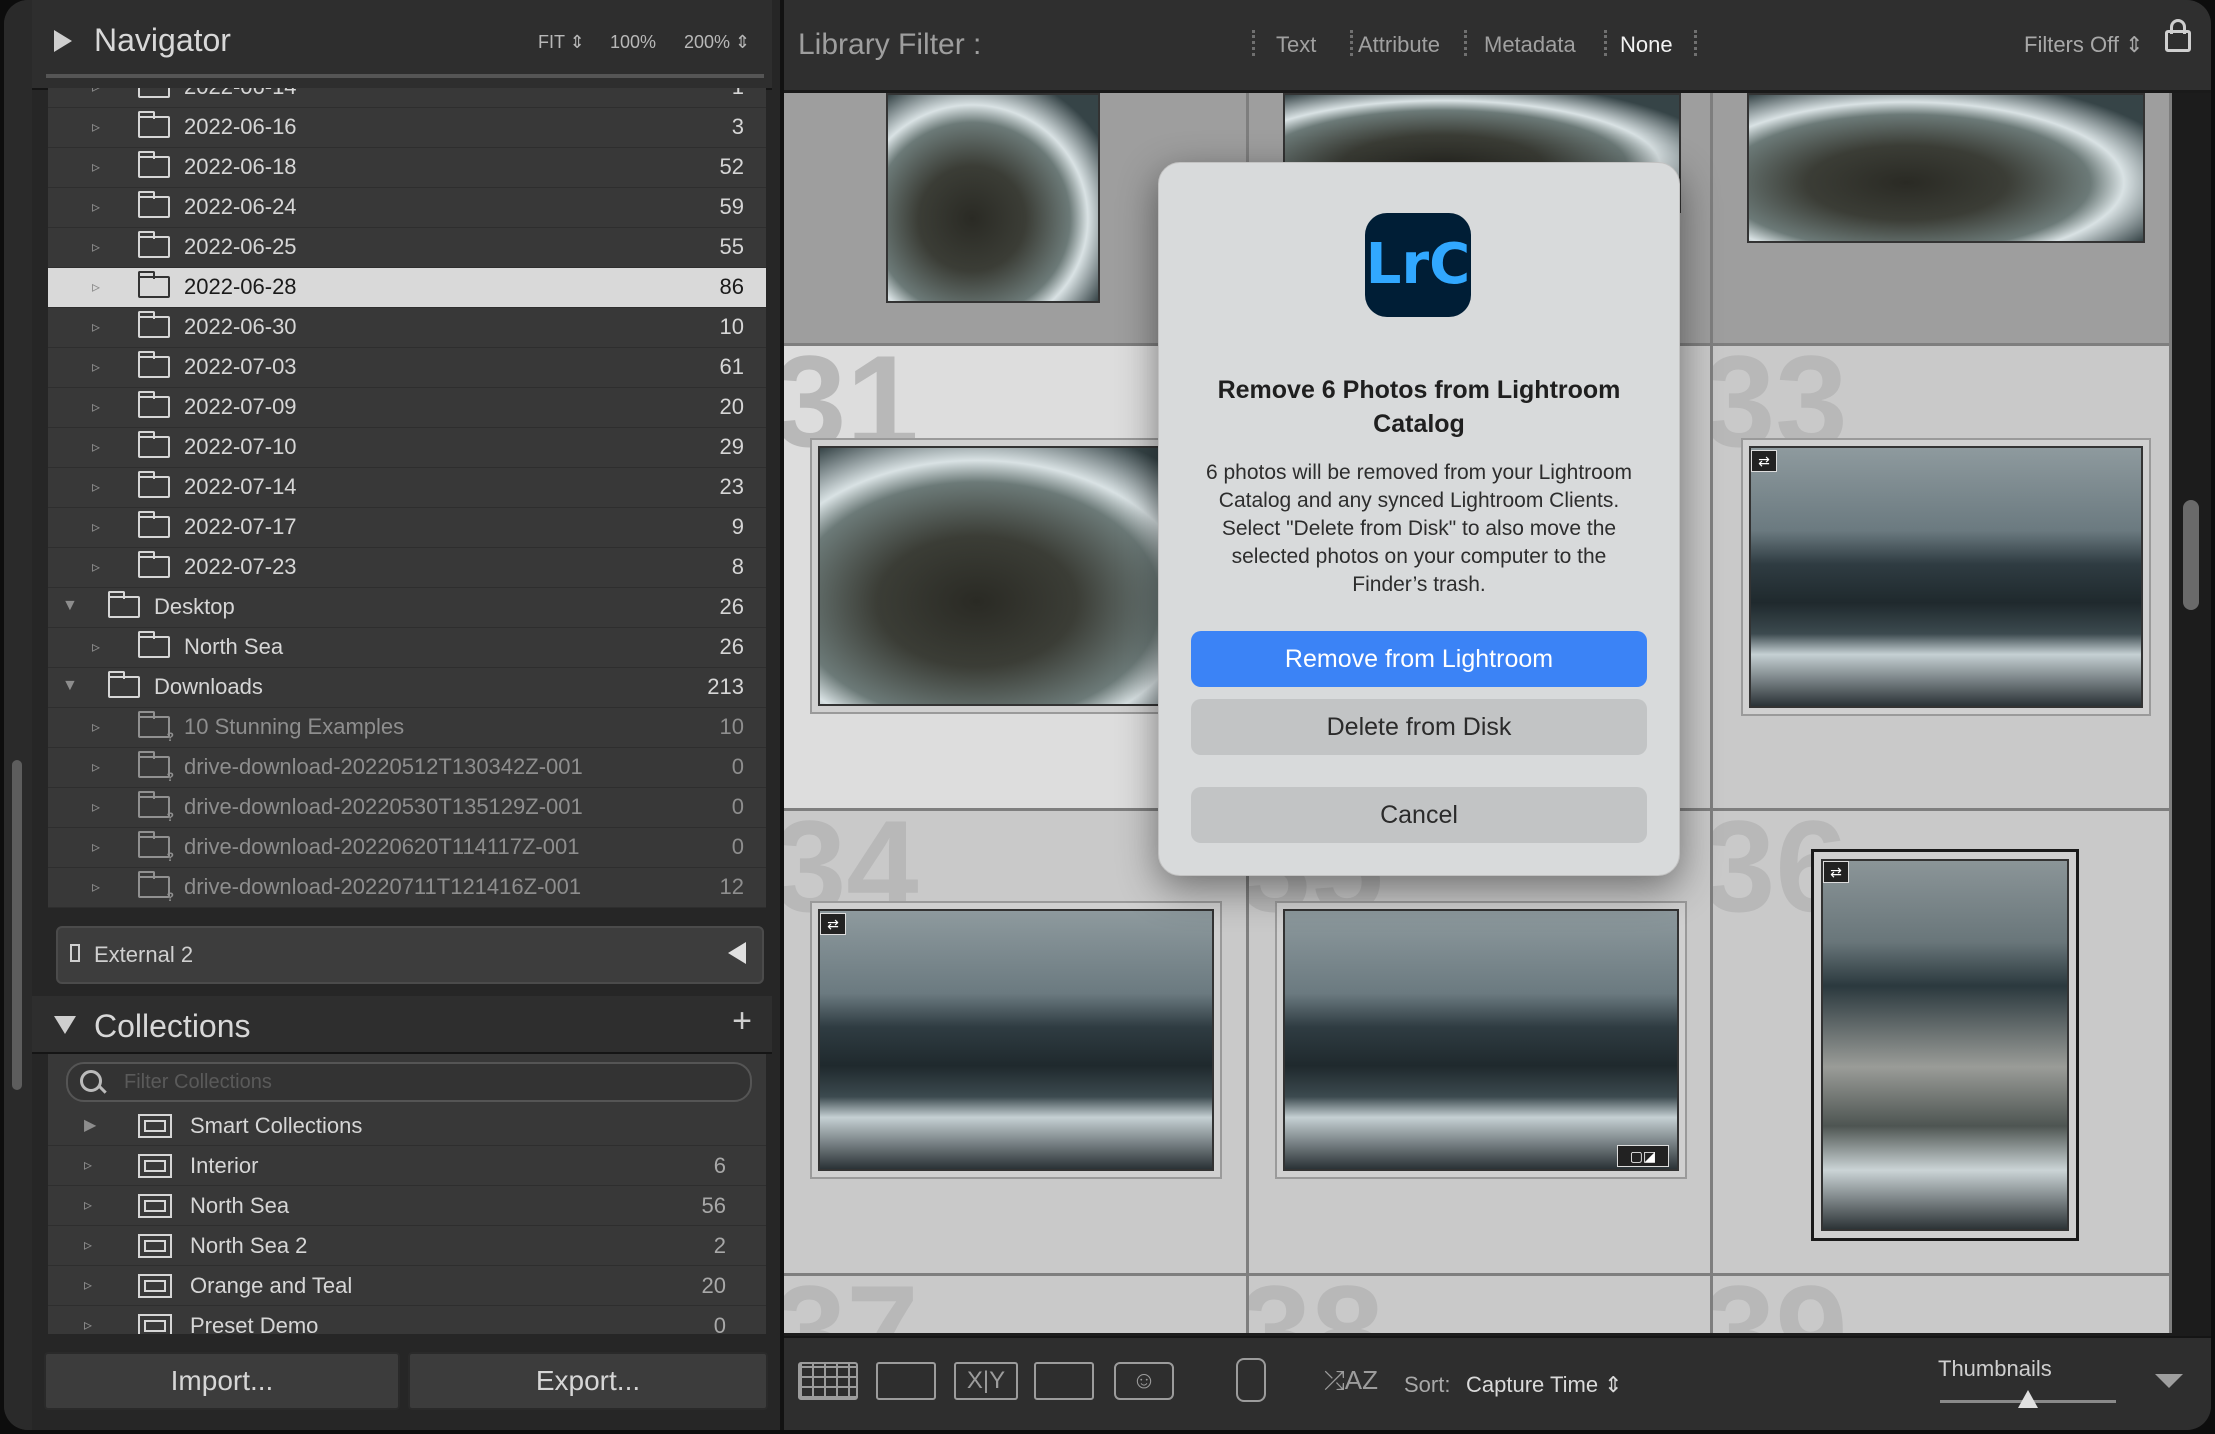  I want to click on folder-row: ▹ 2022-07-23 8, so click(407, 568).